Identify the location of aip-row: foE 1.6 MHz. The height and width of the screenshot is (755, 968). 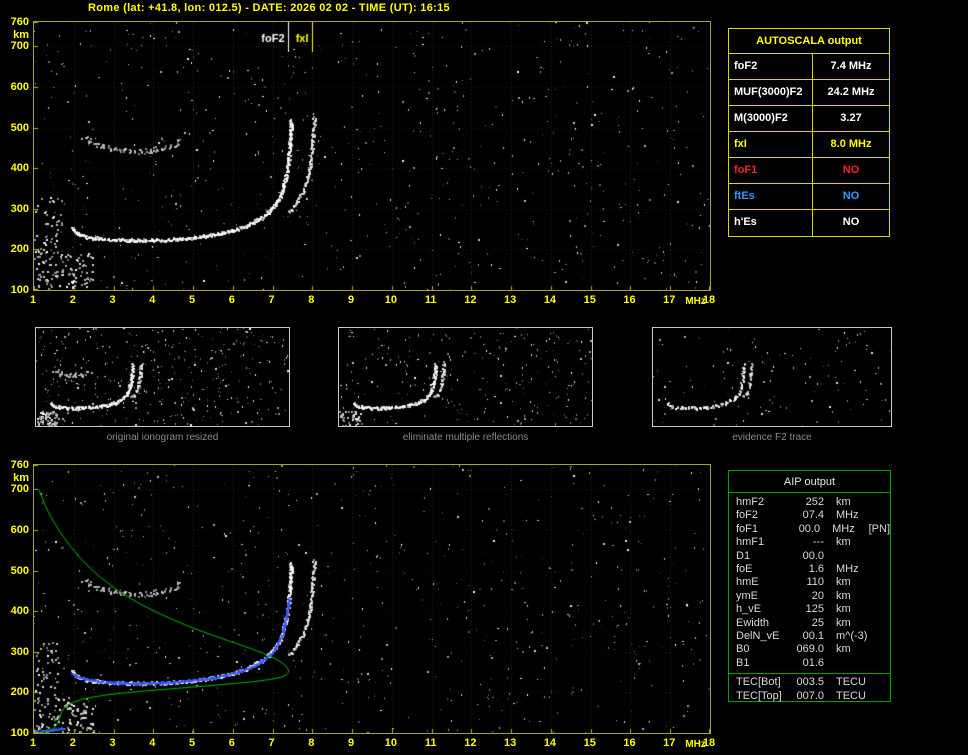
(809, 569).